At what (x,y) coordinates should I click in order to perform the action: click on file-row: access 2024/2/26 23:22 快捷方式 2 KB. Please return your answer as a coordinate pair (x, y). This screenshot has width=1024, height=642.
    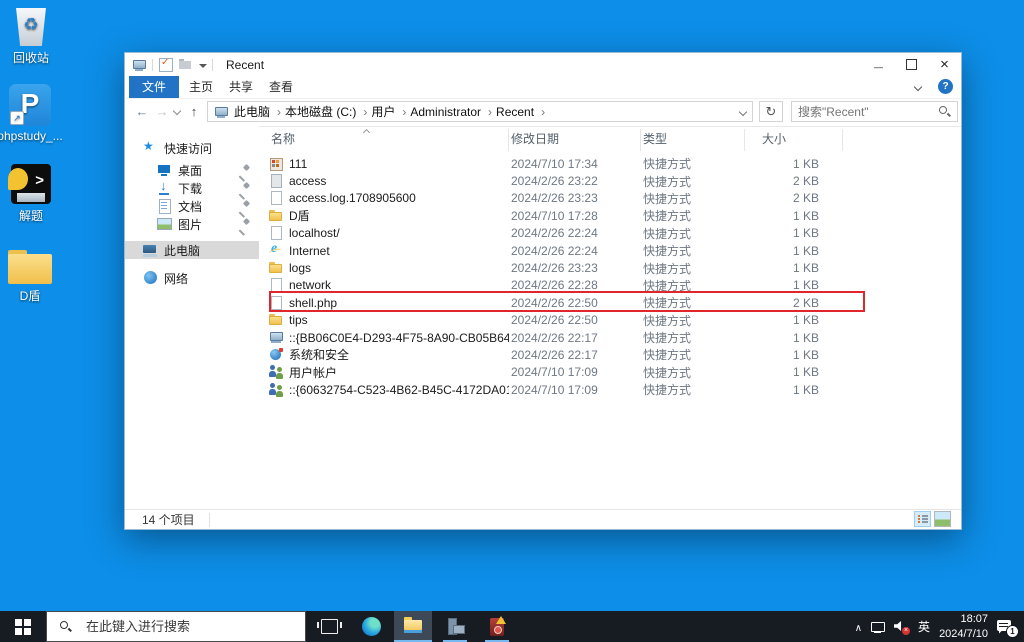
    Looking at the image, I should click on (610, 180).